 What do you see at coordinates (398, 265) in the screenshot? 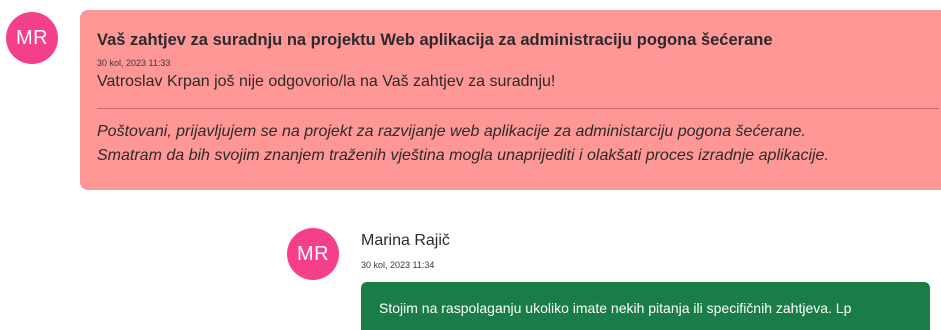
I see `reply-timestamp: 30 kol, 2023 11:34` at bounding box center [398, 265].